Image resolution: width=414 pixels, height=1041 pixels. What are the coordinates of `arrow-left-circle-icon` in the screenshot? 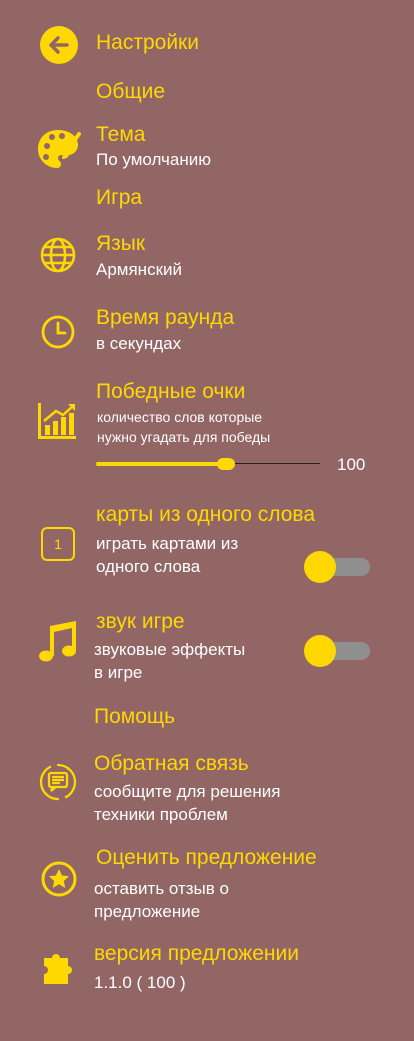 It's located at (59, 45).